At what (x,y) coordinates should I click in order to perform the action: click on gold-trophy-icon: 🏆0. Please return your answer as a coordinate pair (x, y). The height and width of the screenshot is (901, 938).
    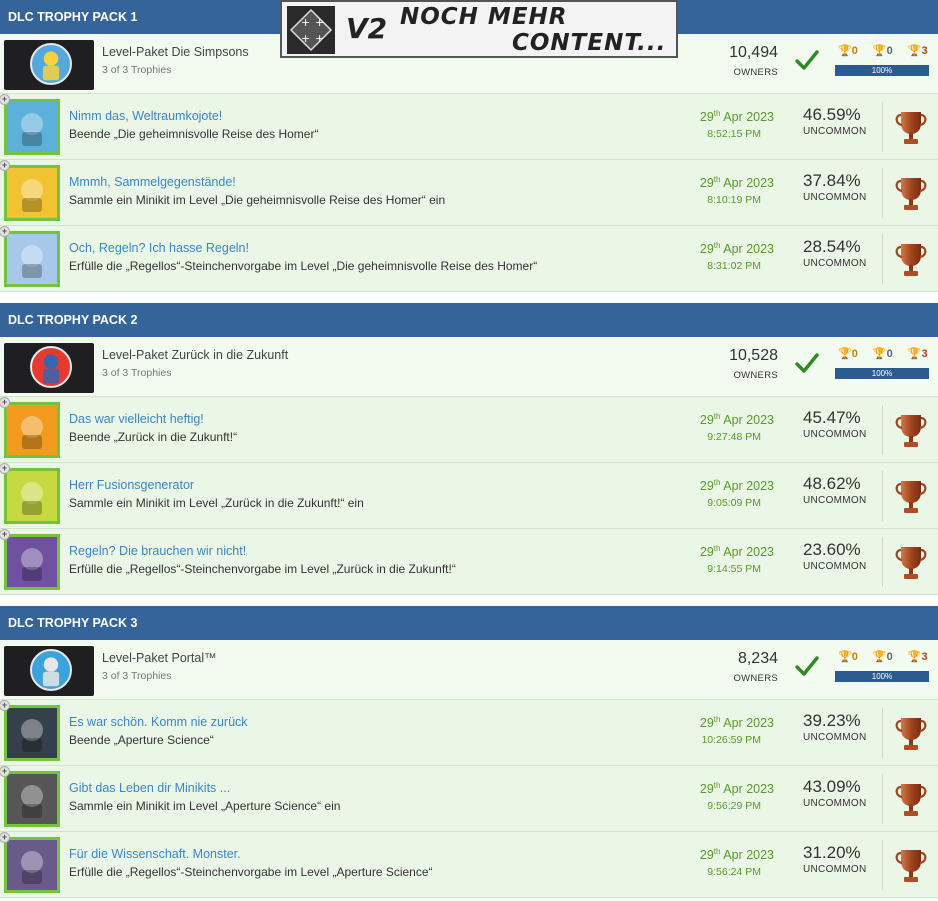
    Looking at the image, I should click on (848, 657).